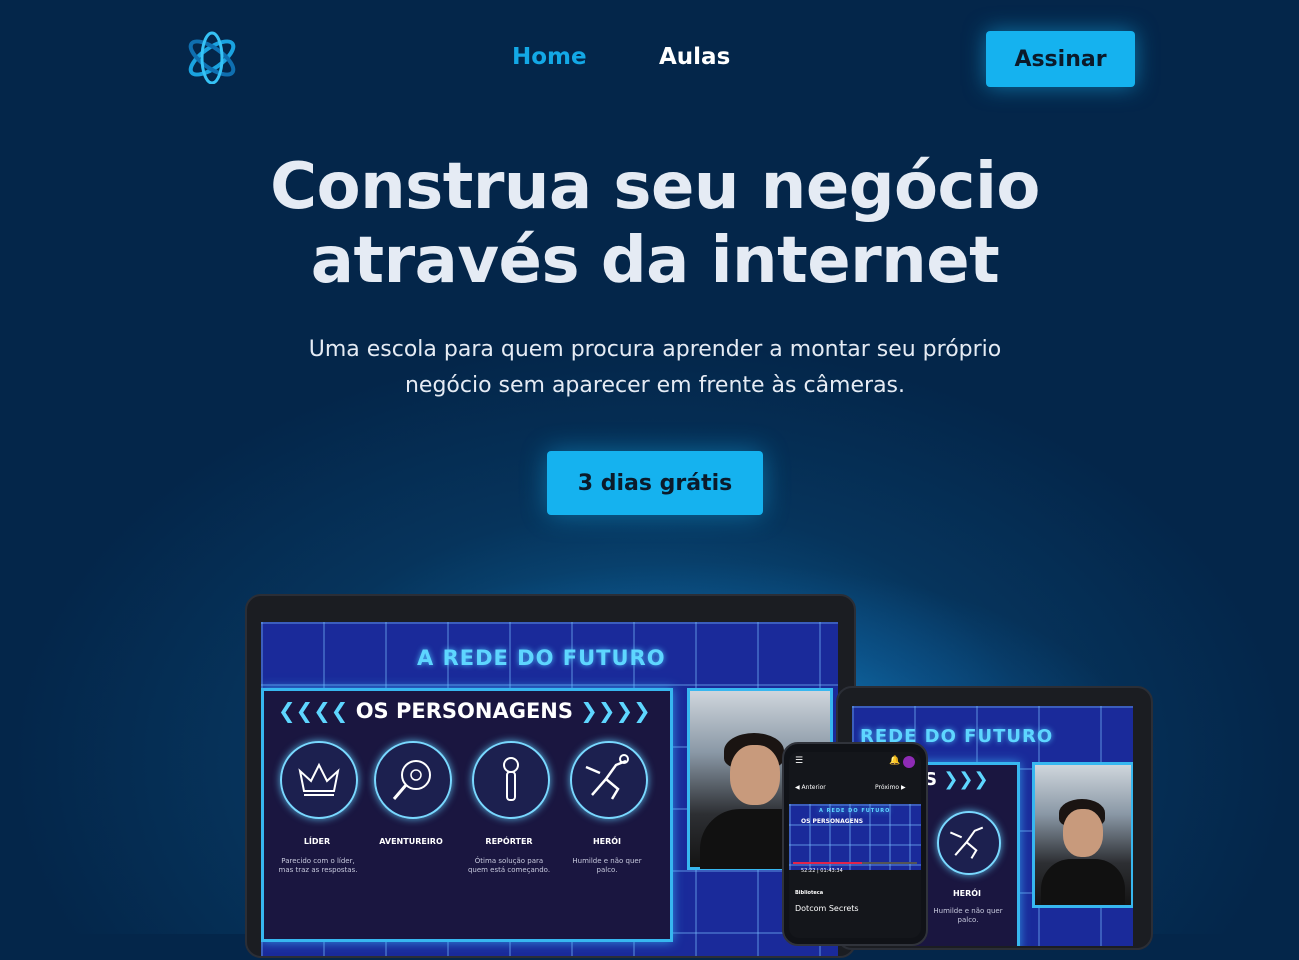 The width and height of the screenshot is (1299, 960). What do you see at coordinates (828, 863) in the screenshot?
I see `video-progress-fill` at bounding box center [828, 863].